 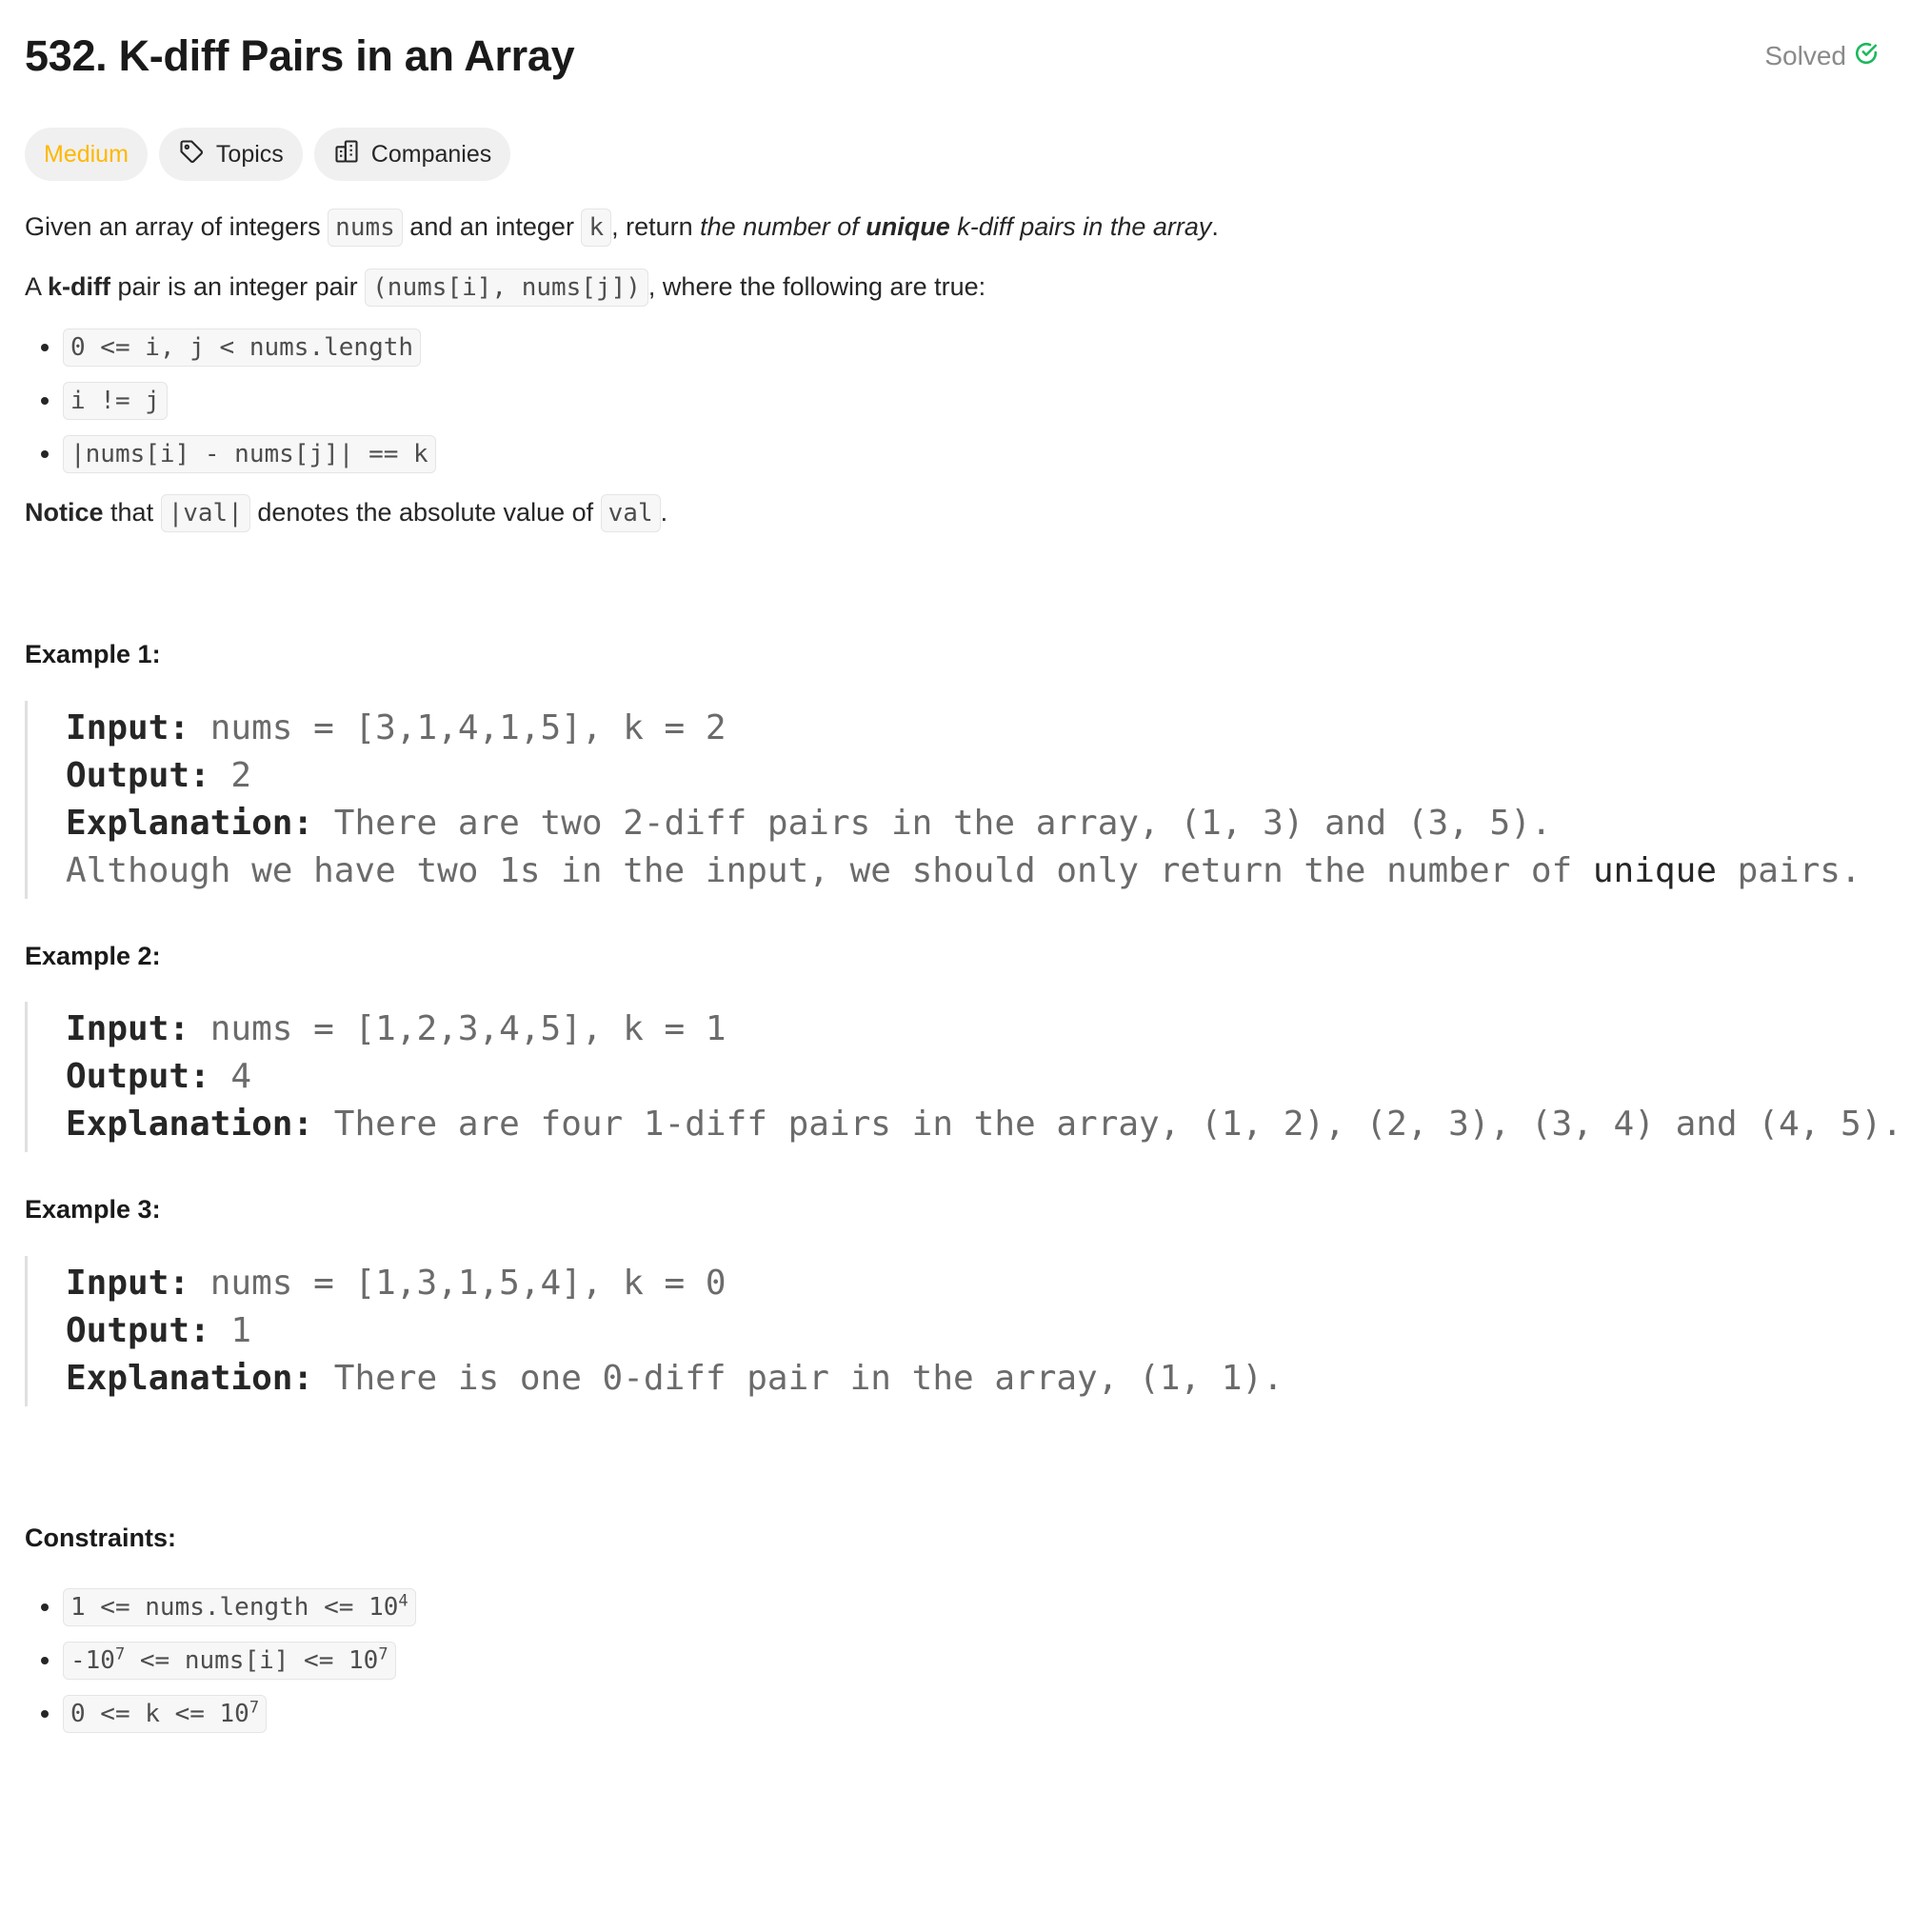 I want to click on companies-button: Companies, so click(x=412, y=154).